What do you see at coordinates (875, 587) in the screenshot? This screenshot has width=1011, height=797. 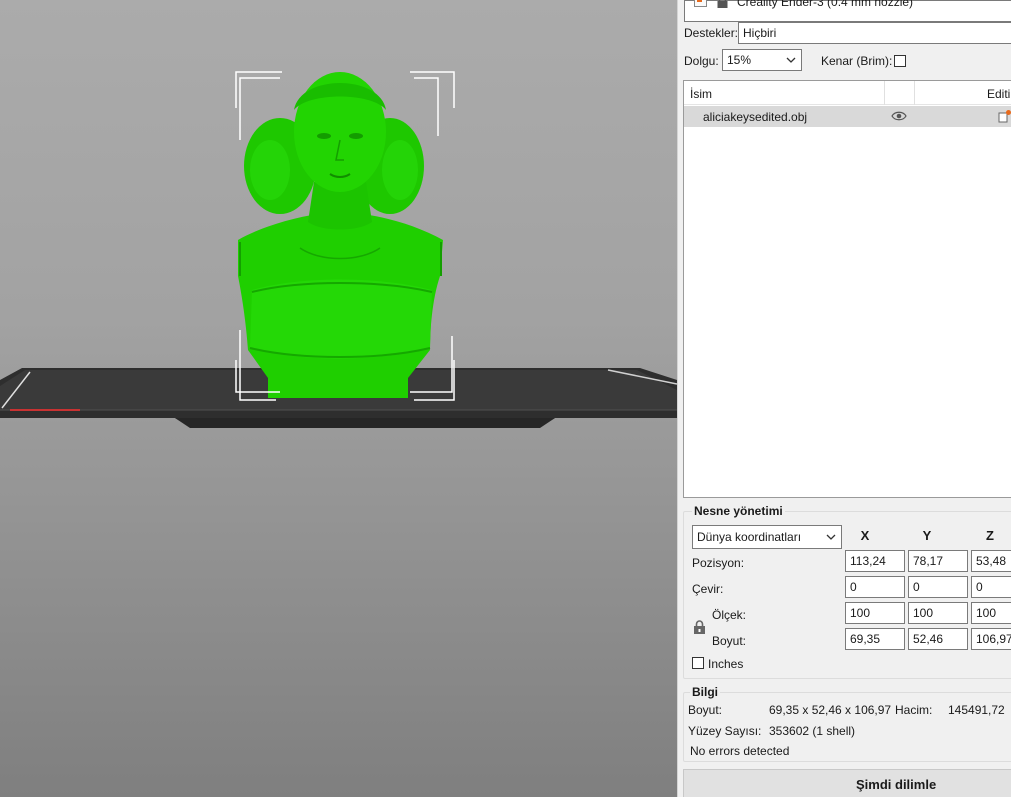 I see `rotation-x-field: 0` at bounding box center [875, 587].